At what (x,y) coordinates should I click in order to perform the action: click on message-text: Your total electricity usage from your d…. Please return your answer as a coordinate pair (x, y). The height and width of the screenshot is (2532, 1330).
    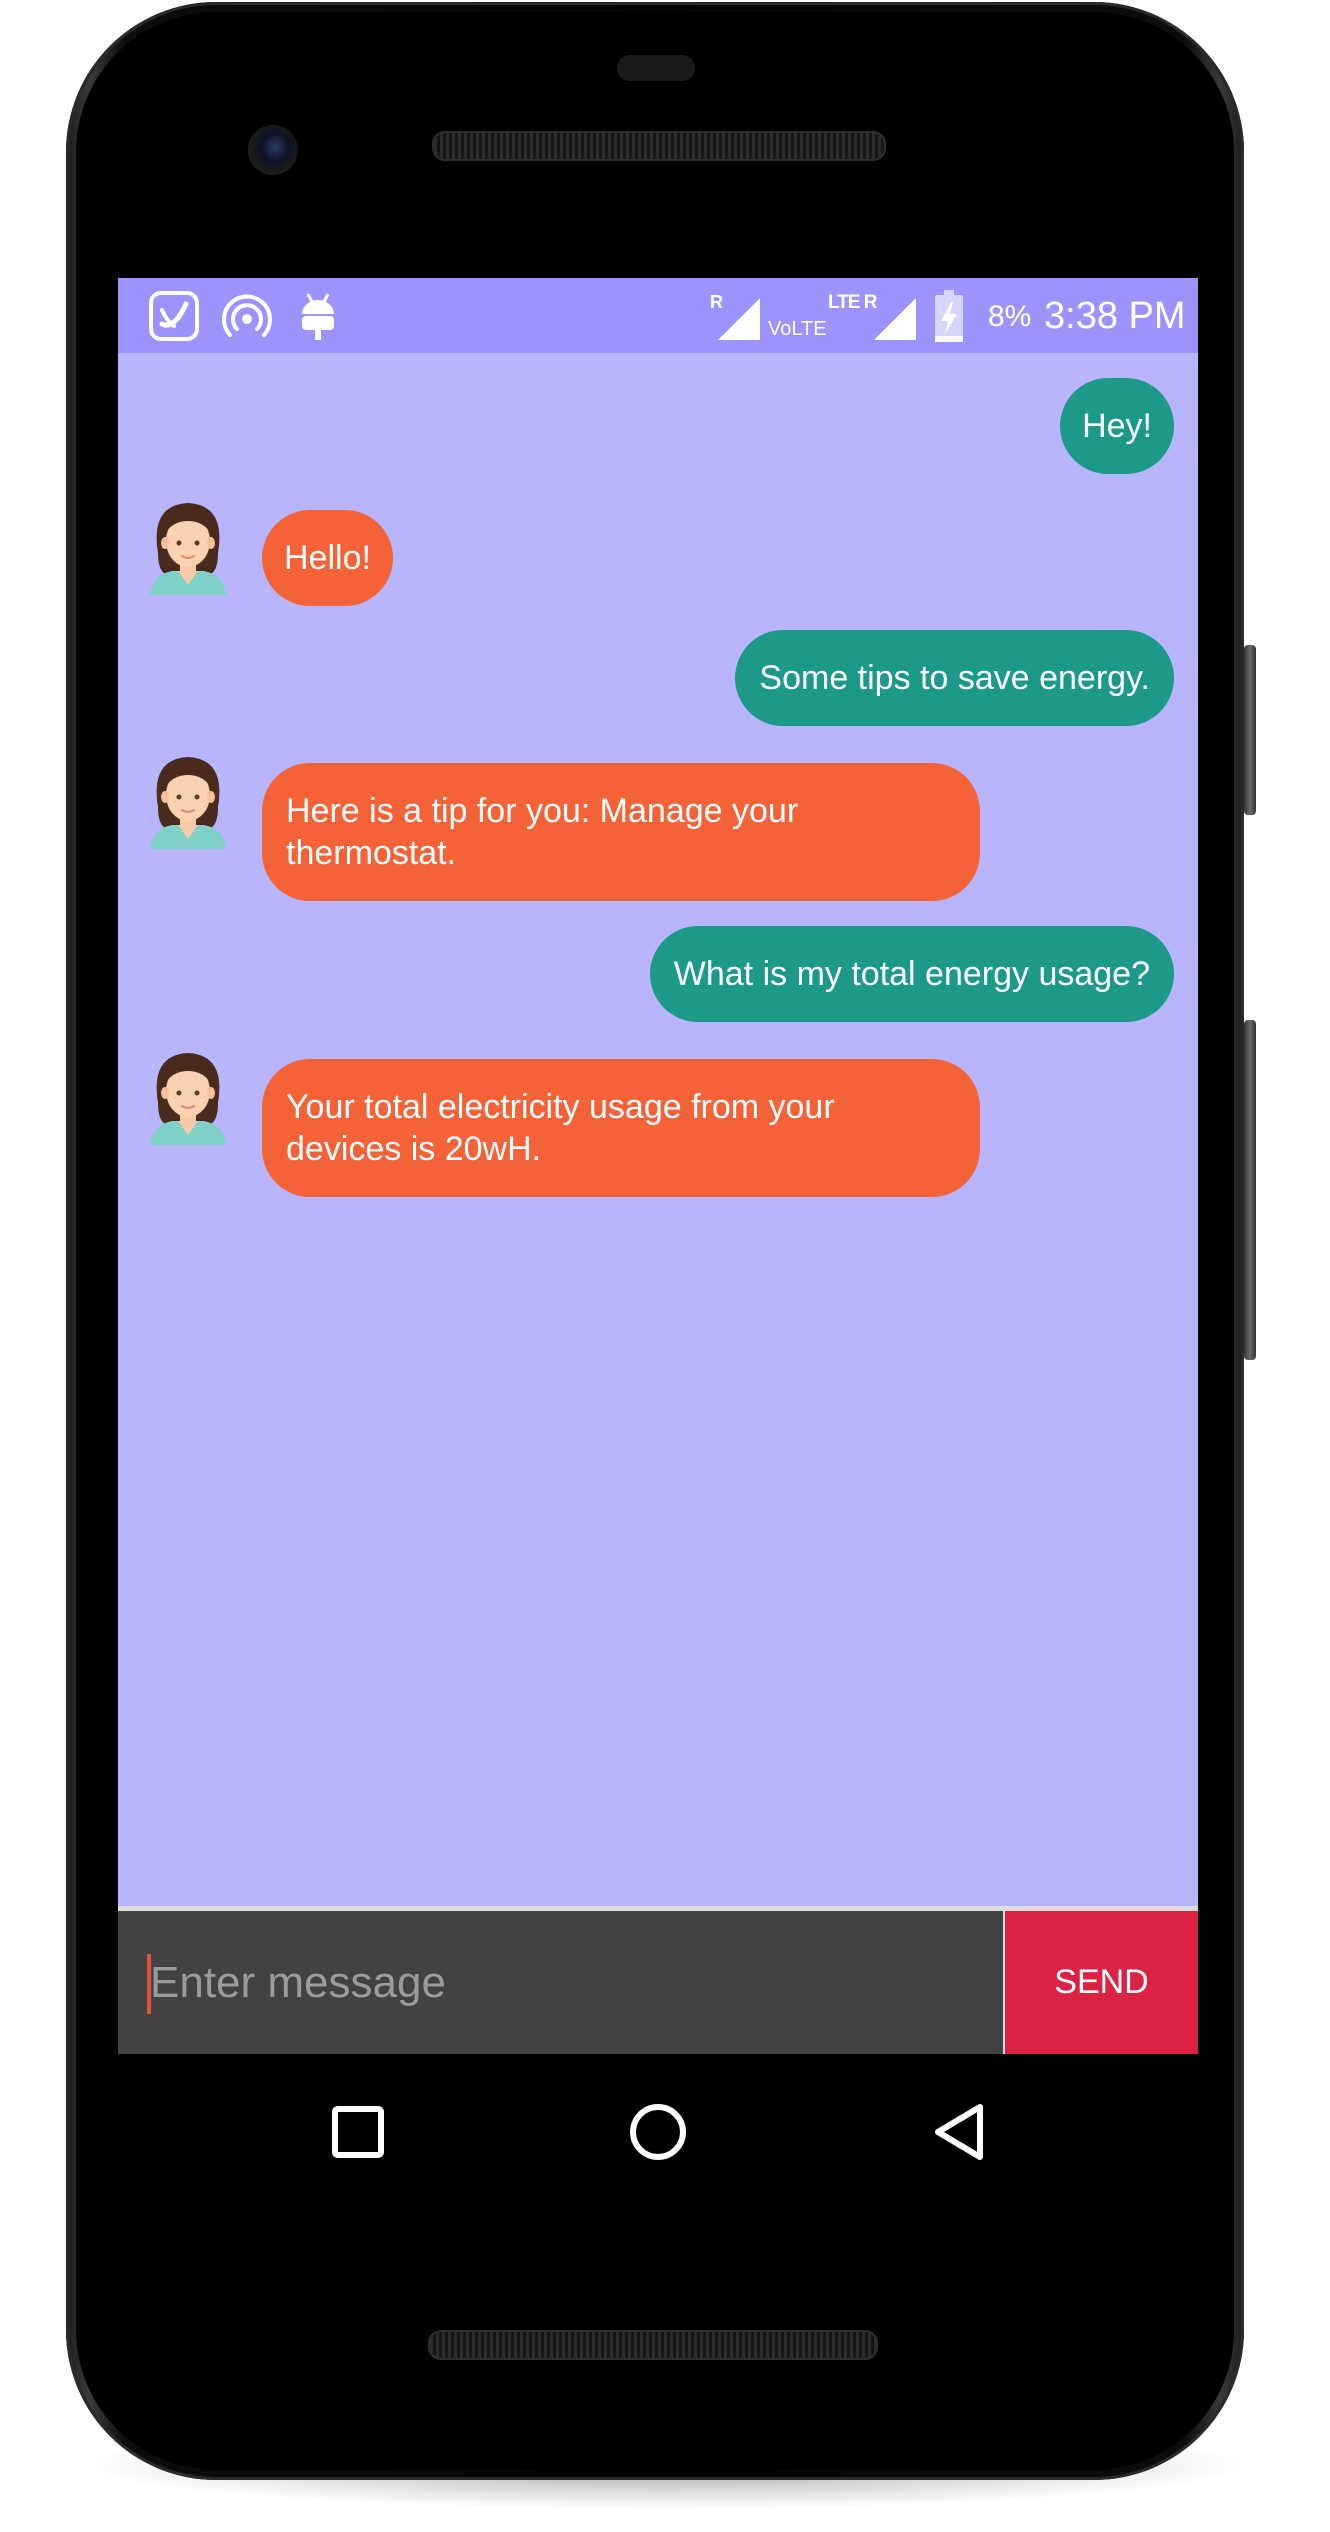
    Looking at the image, I should click on (560, 1128).